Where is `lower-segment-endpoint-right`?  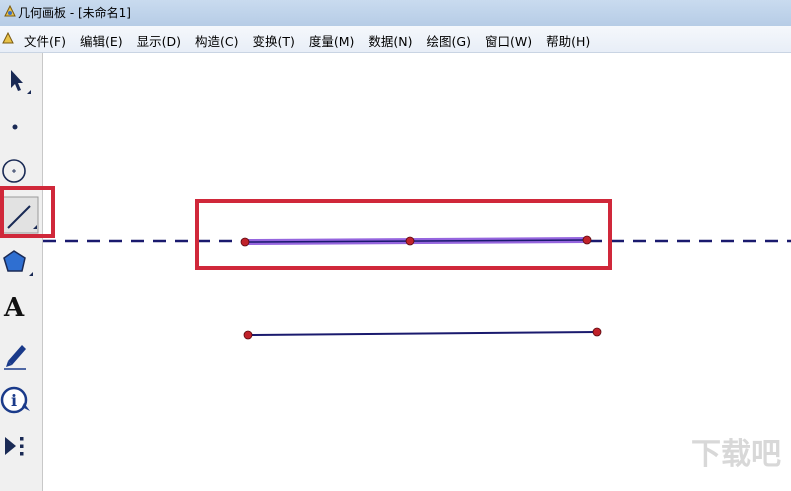 lower-segment-endpoint-right is located at coordinates (597, 332).